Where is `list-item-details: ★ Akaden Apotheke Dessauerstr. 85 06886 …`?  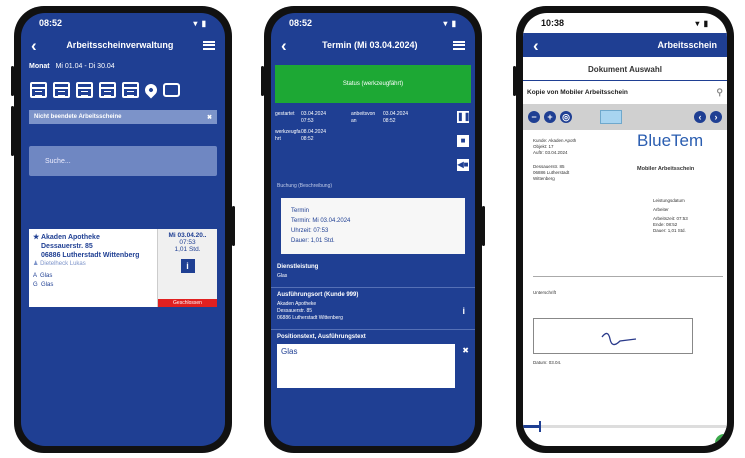 list-item-details: ★ Akaden Apotheke Dessauerstr. 85 06886 … is located at coordinates (93, 268).